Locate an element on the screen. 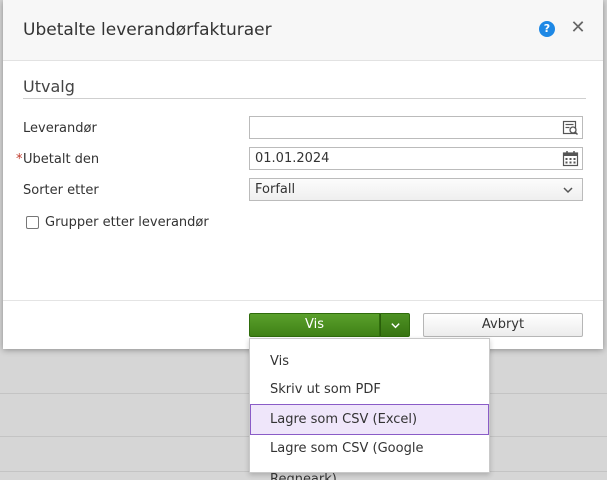  help-icon: ? is located at coordinates (547, 29).